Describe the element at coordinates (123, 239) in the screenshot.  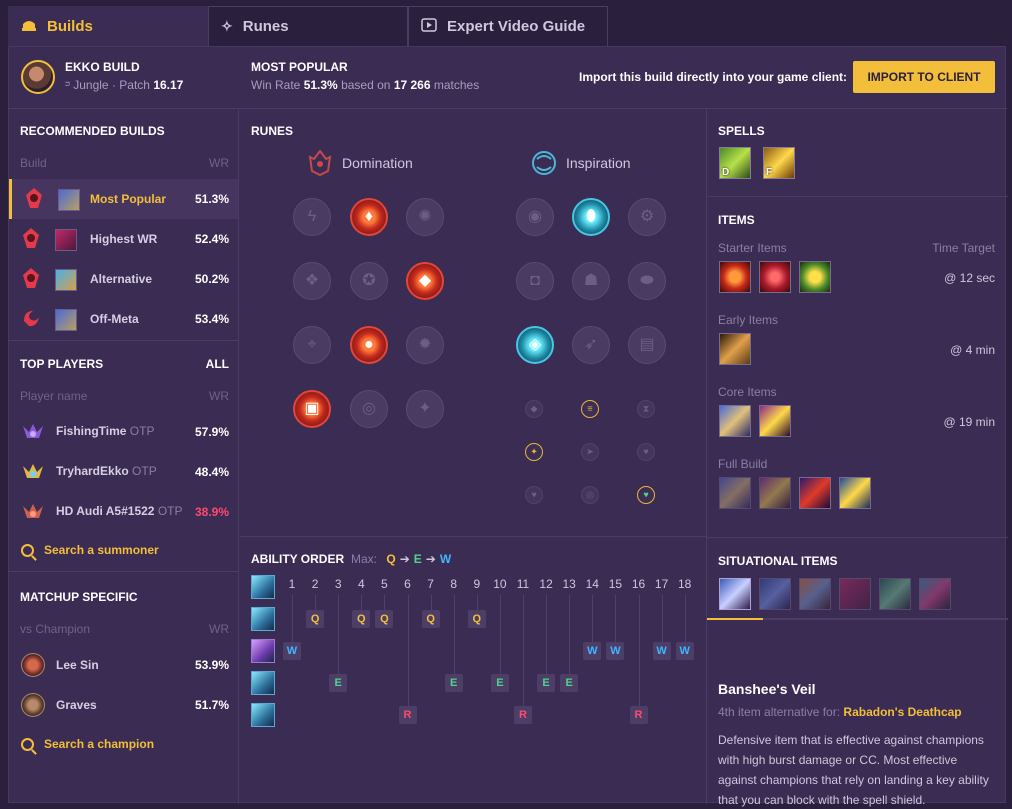
I see `build-row-highest-wr: Highest WR 52.4%` at that location.